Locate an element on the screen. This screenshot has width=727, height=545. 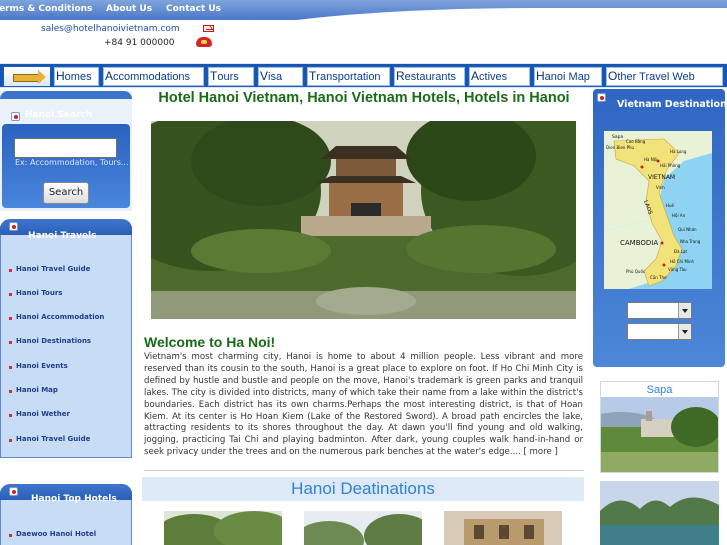
map-label: Vũng Tàu is located at coordinates (677, 269).